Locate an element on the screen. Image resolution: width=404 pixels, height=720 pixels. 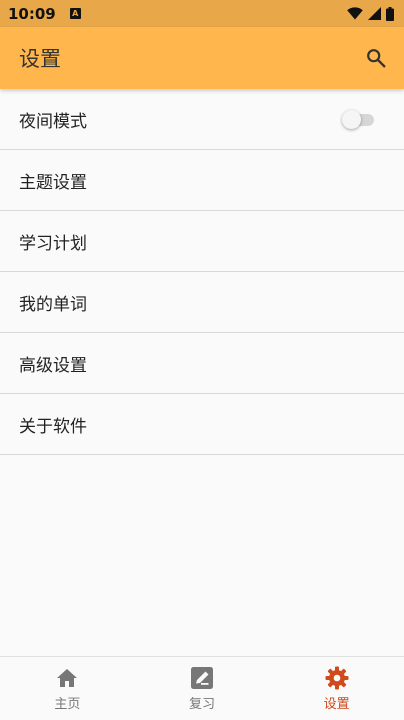
settings-item-study-plan: 学习计划 is located at coordinates (202, 241).